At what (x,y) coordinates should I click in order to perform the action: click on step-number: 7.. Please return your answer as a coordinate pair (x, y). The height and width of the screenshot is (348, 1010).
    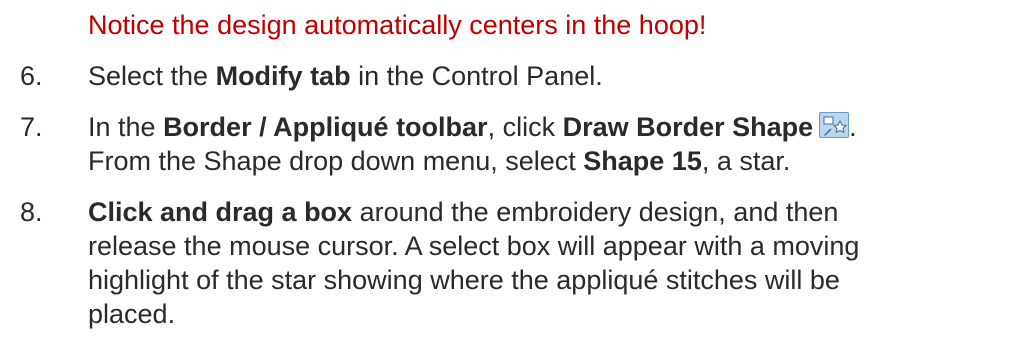
    Looking at the image, I should click on (31, 127).